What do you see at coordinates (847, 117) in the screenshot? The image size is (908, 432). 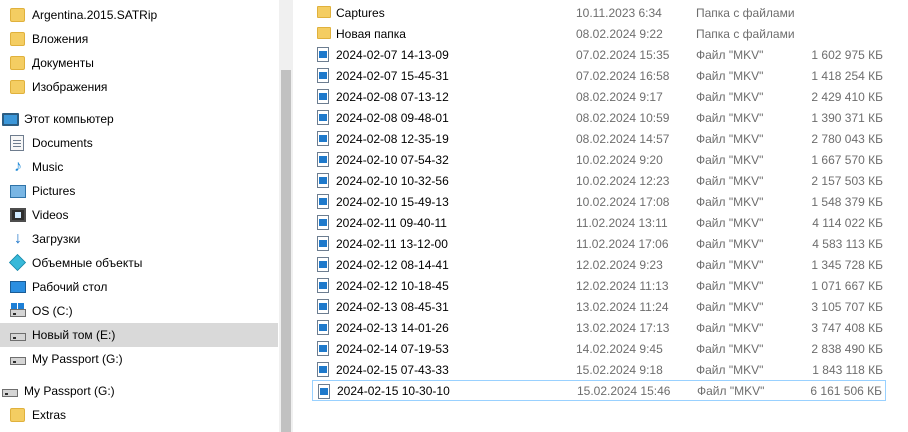 I see `file-size: 1 390 371 КБ` at bounding box center [847, 117].